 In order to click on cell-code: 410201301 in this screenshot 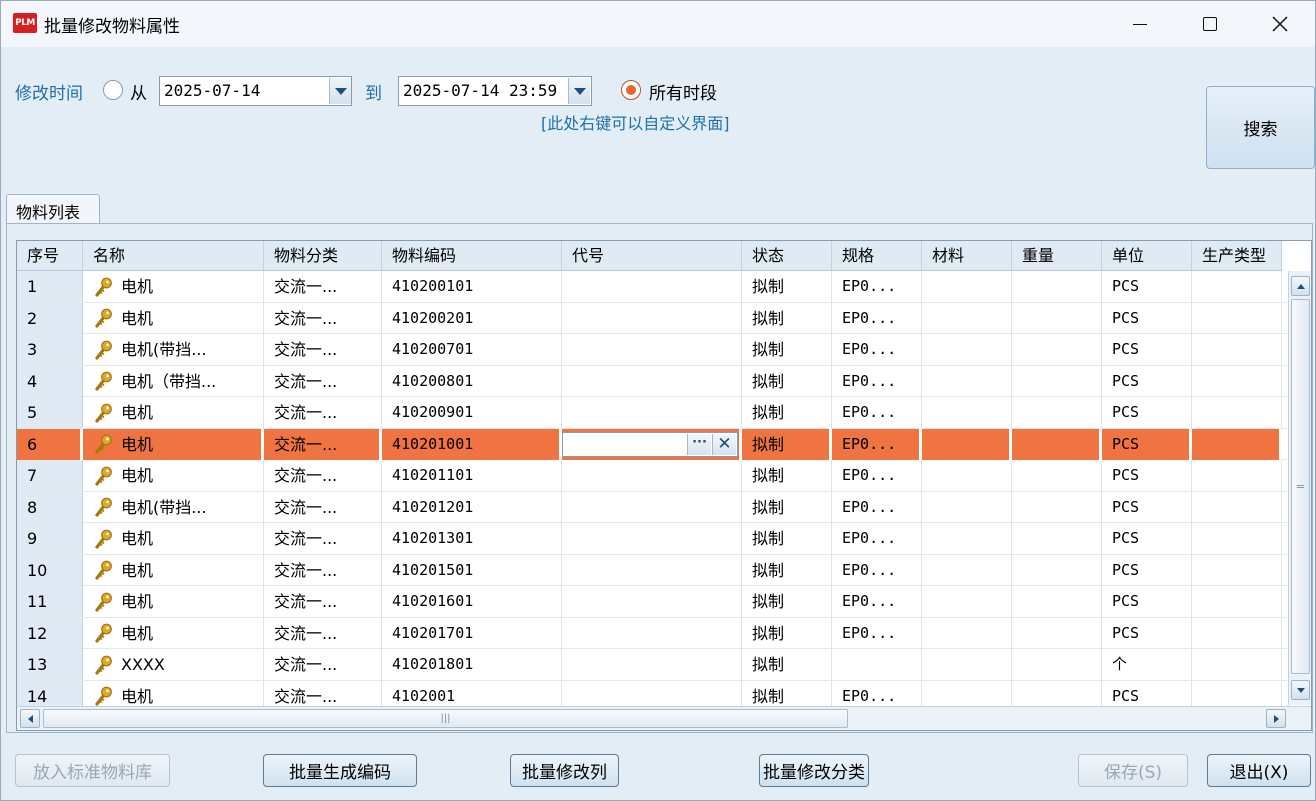, I will do `click(472, 538)`.